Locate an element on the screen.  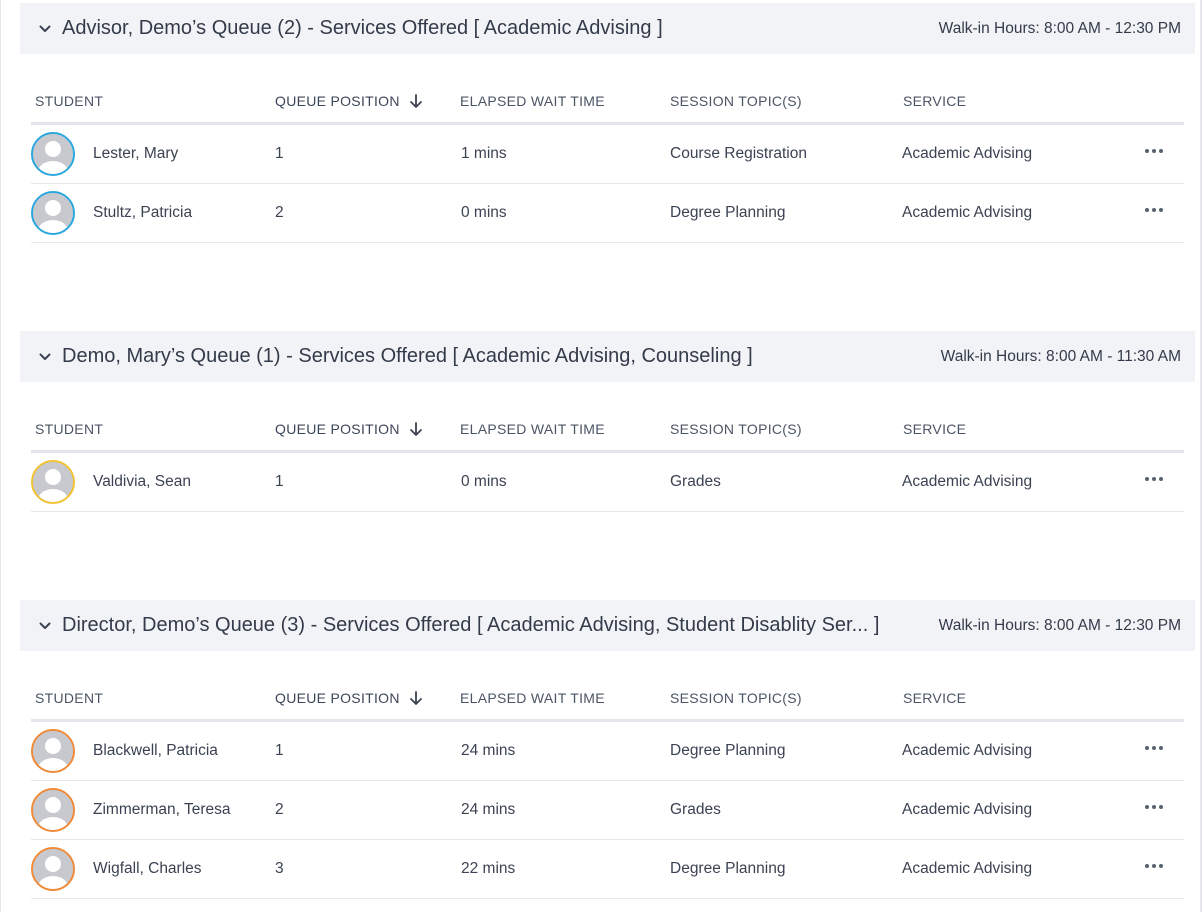
walkin-hours: Walk-in Hours: 8:00 AM - 11:30 AM is located at coordinates (1060, 356).